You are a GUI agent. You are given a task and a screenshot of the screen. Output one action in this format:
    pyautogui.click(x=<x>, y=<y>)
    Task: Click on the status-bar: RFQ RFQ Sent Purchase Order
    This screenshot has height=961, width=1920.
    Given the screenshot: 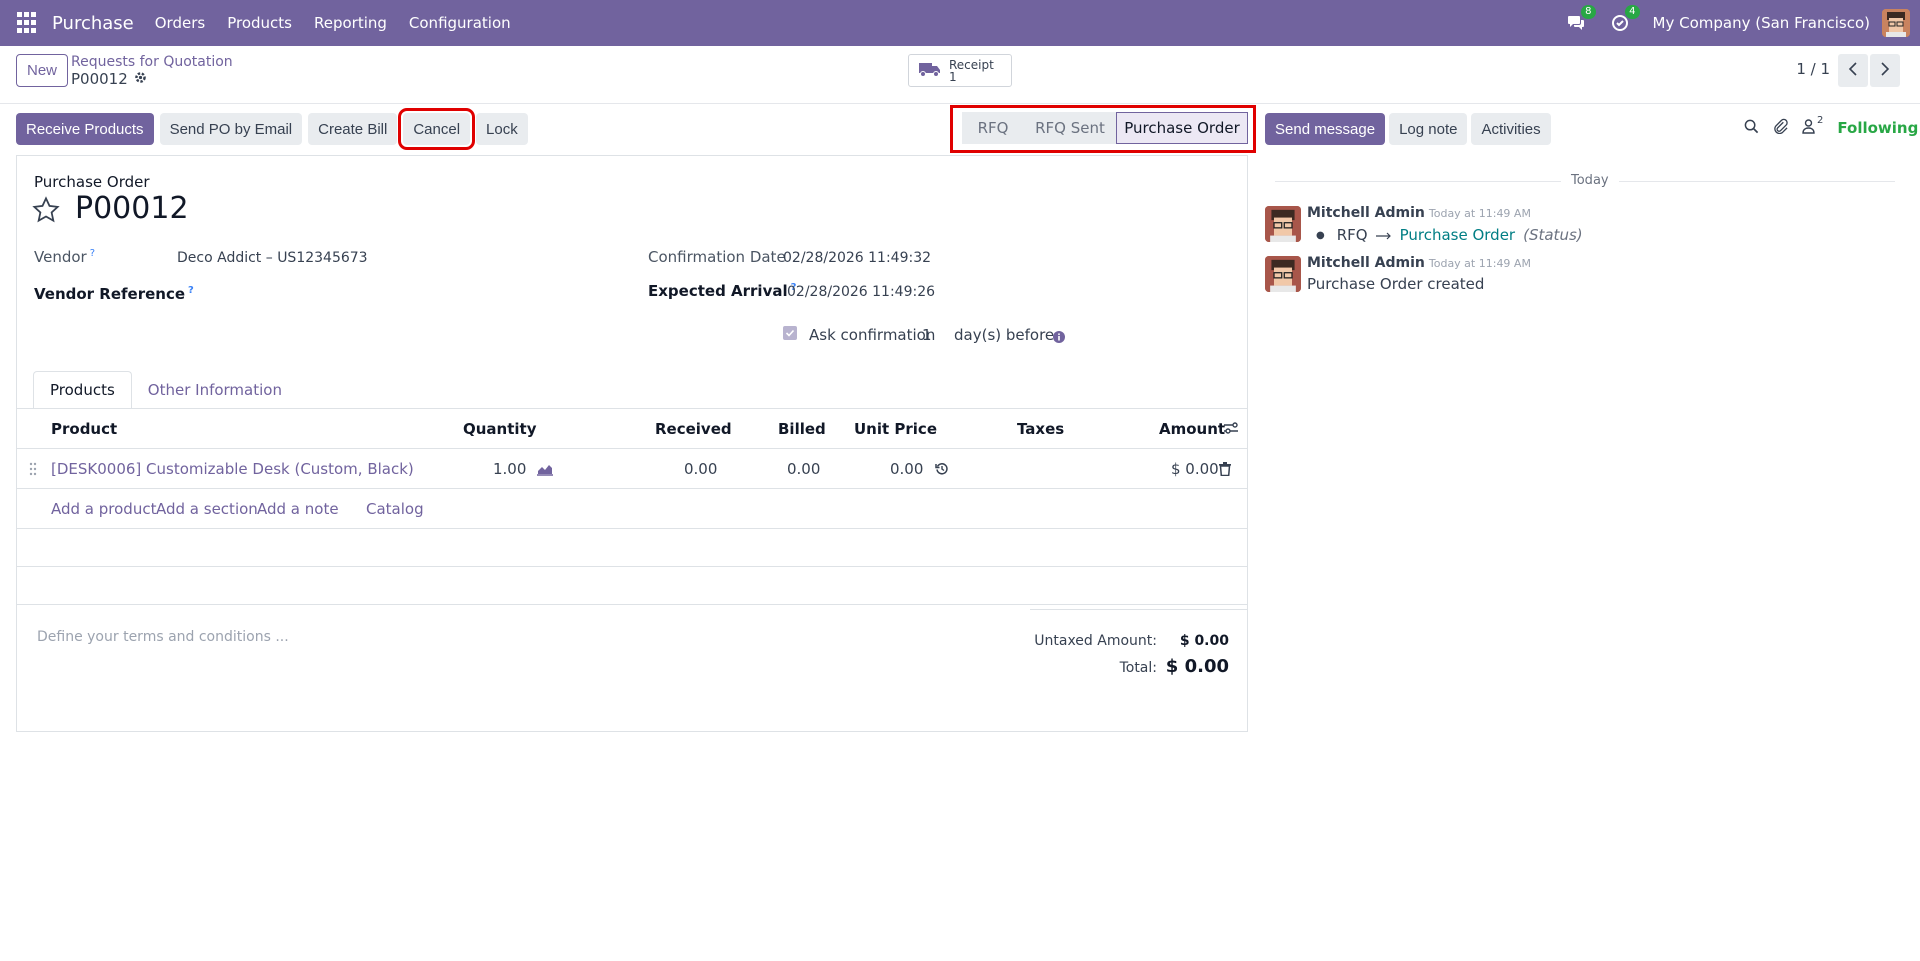 What is the action you would take?
    pyautogui.click(x=1105, y=129)
    